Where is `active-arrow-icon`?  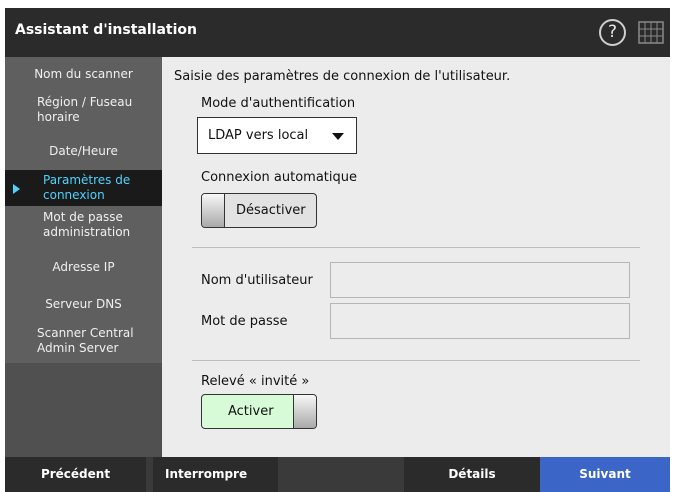 active-arrow-icon is located at coordinates (16, 189).